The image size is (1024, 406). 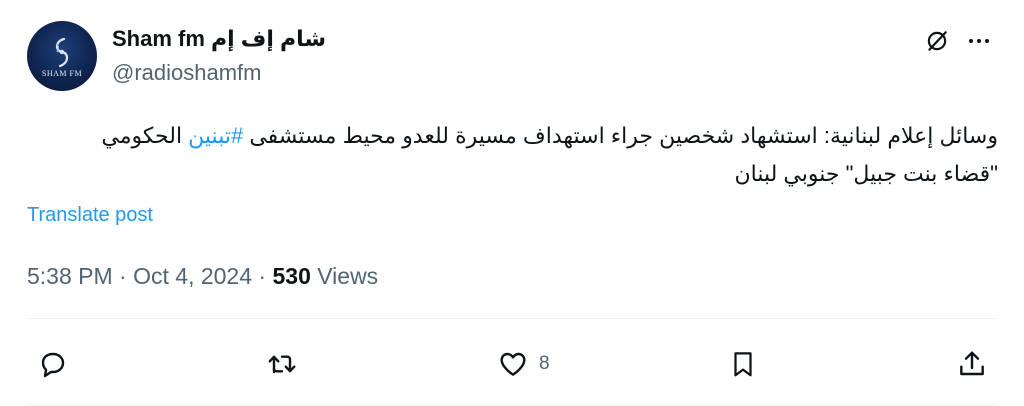 What do you see at coordinates (215, 135) in the screenshot?
I see `hashtag-link: #تبنين` at bounding box center [215, 135].